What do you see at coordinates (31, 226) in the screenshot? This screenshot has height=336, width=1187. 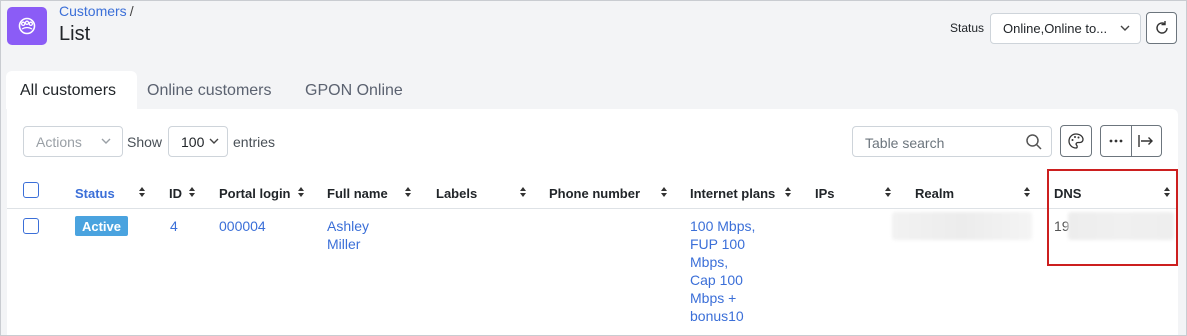 I see `row-checkbox` at bounding box center [31, 226].